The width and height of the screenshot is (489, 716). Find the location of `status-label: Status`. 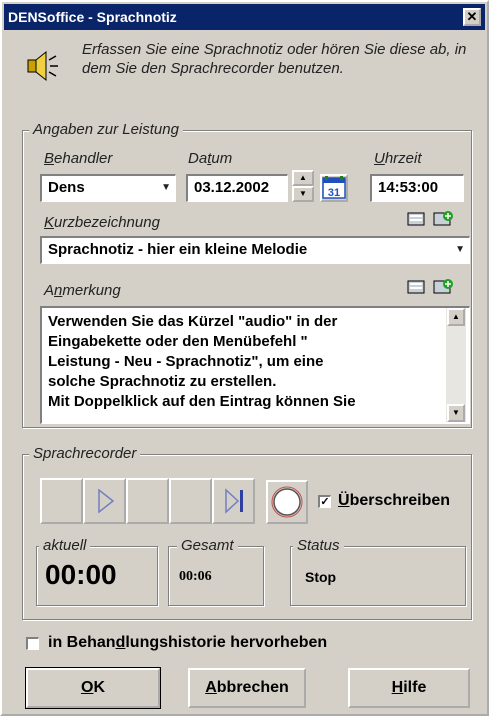

status-label: Status is located at coordinates (318, 545).